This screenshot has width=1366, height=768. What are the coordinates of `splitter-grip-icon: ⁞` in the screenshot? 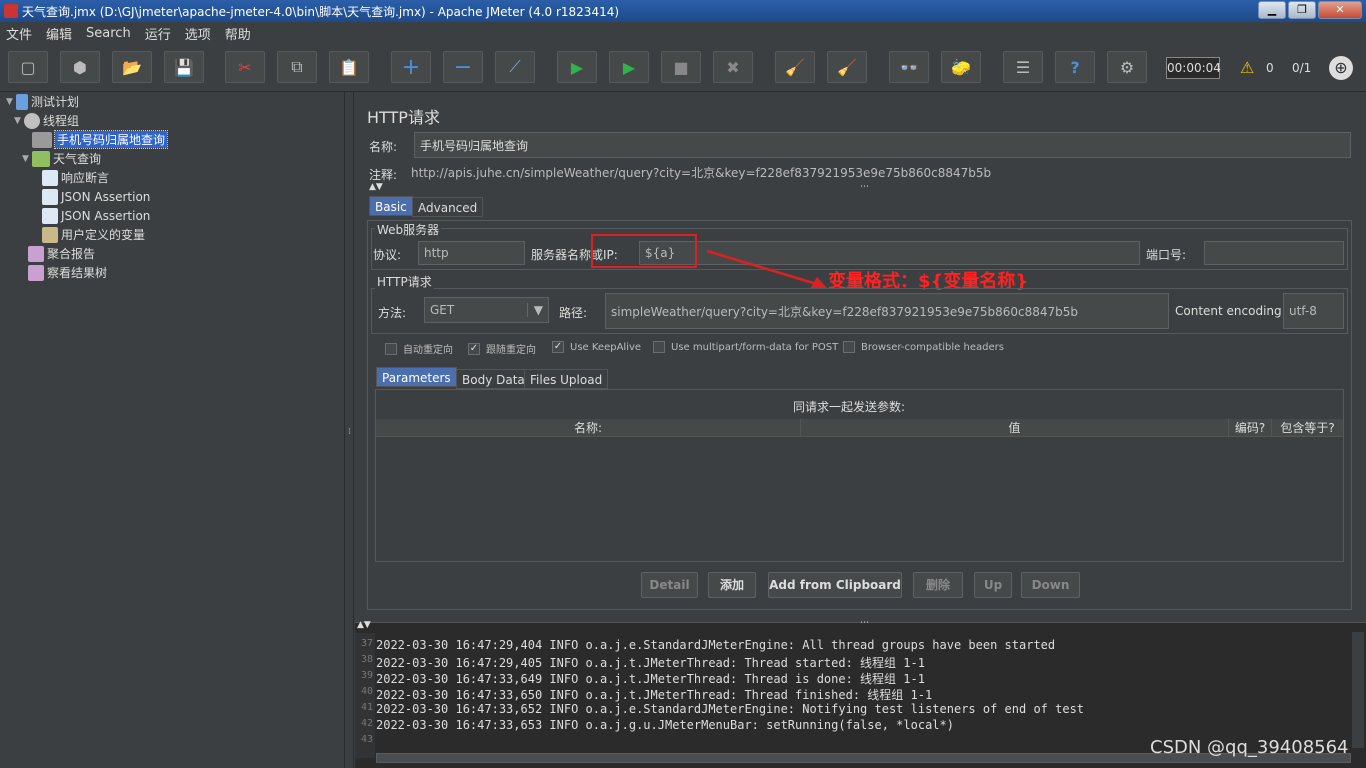 It's located at (349, 432).